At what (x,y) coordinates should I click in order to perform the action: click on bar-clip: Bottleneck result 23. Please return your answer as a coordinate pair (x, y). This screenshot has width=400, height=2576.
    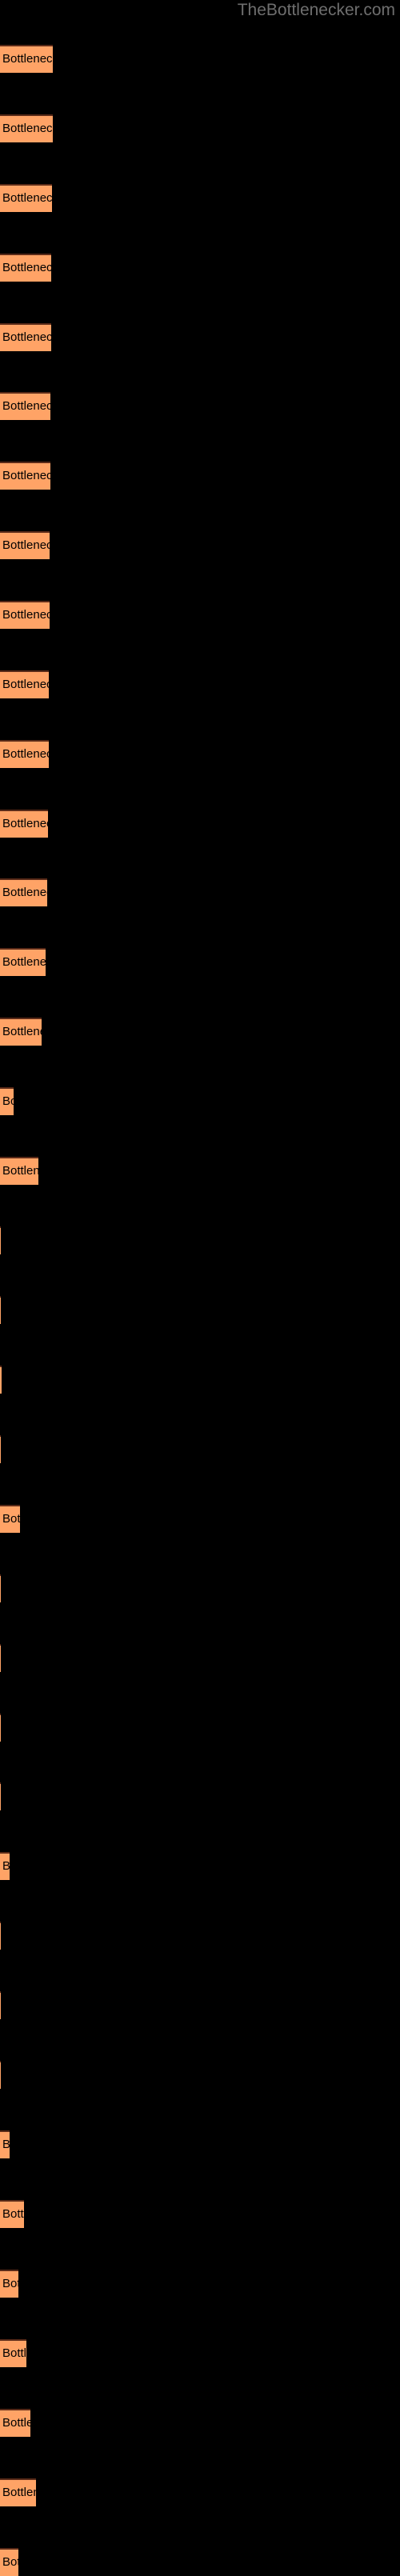
    Looking at the image, I should click on (0, 1588).